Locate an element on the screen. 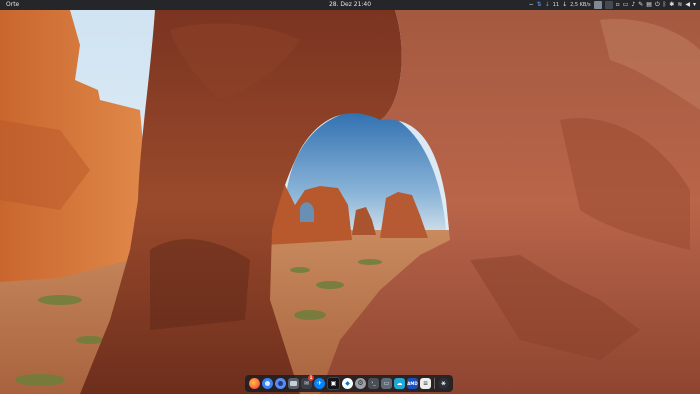 This screenshot has width=700, height=394. accessibility-icon: ✱ is located at coordinates (671, 5).